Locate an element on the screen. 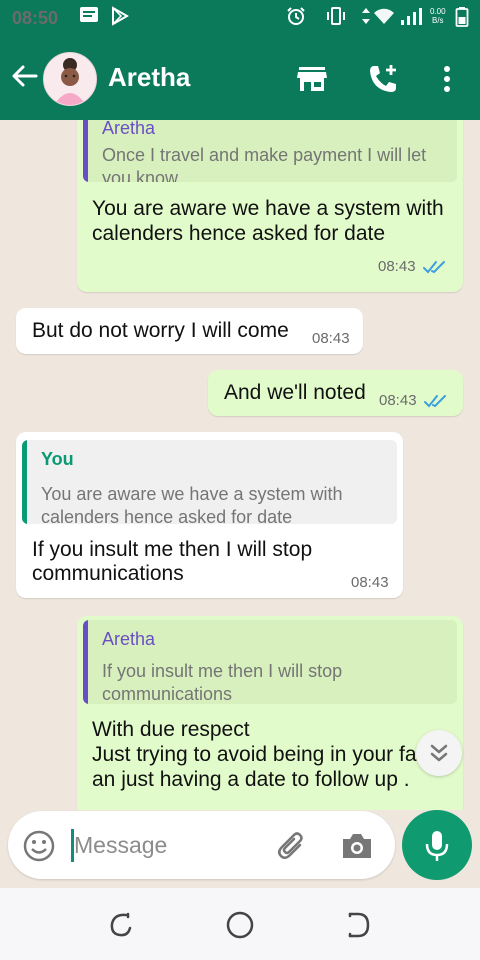 This screenshot has width=480, height=960. avatar is located at coordinates (70, 79).